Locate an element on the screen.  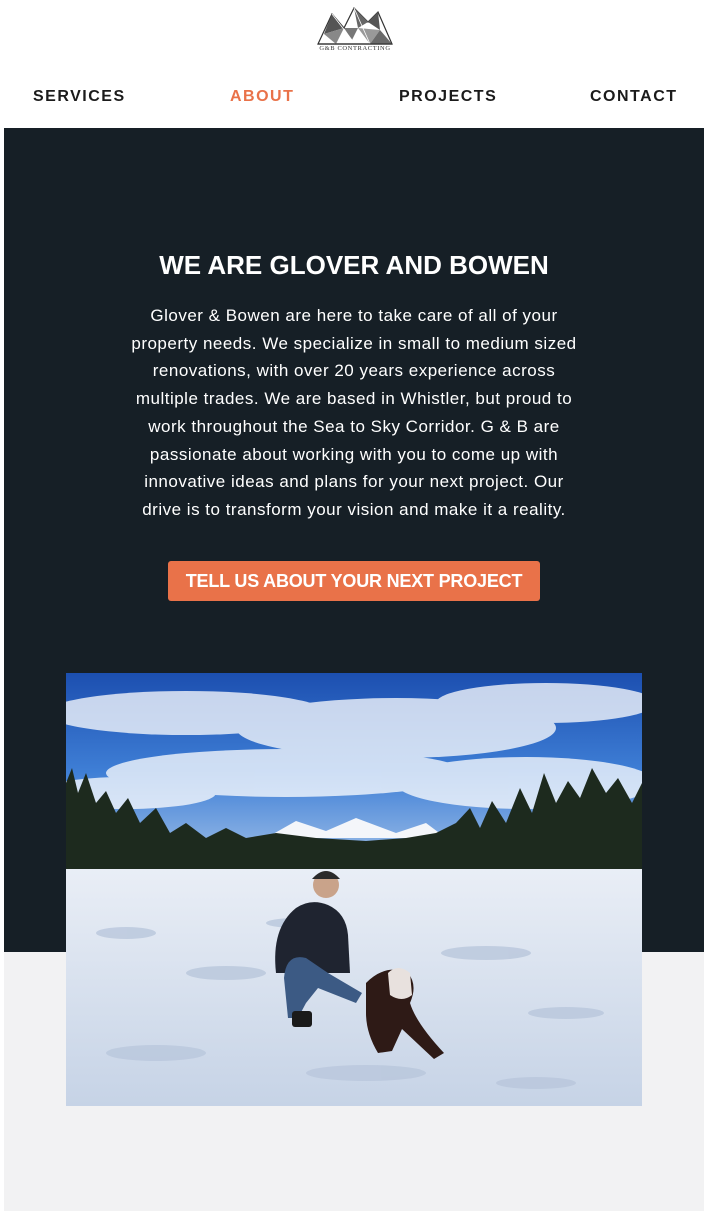
site-header: G&B CONTRACTING is located at coordinates (354, 30).